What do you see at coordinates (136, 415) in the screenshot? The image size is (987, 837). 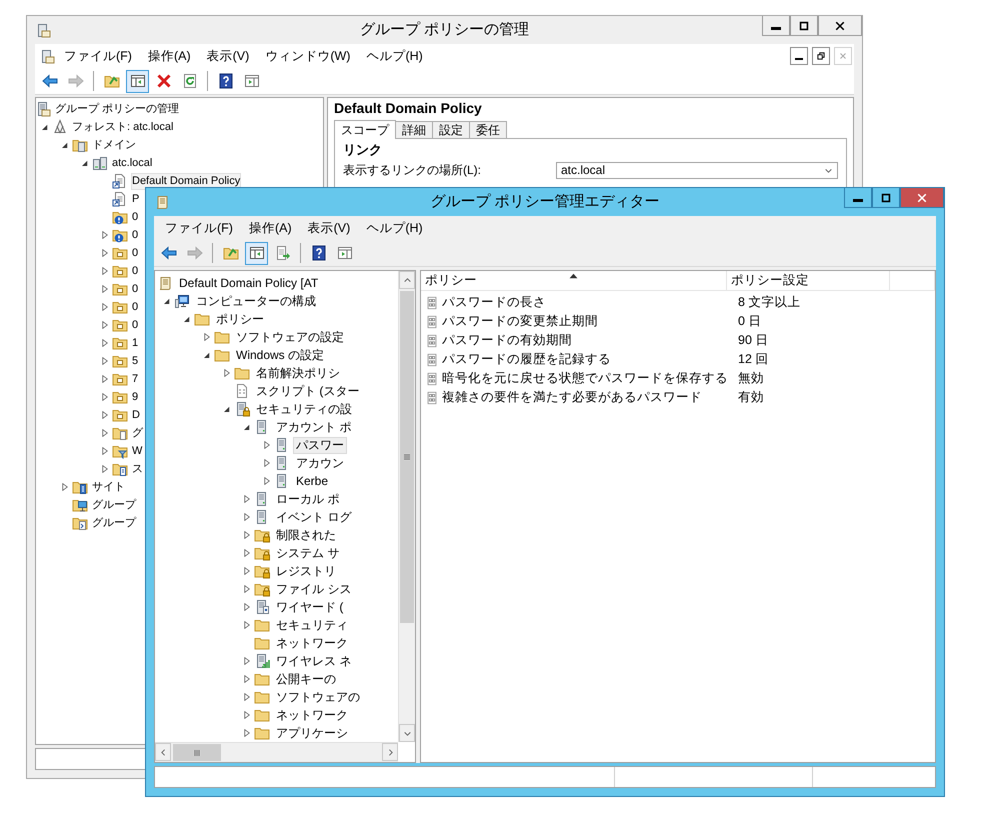 I see `tree-item: D` at bounding box center [136, 415].